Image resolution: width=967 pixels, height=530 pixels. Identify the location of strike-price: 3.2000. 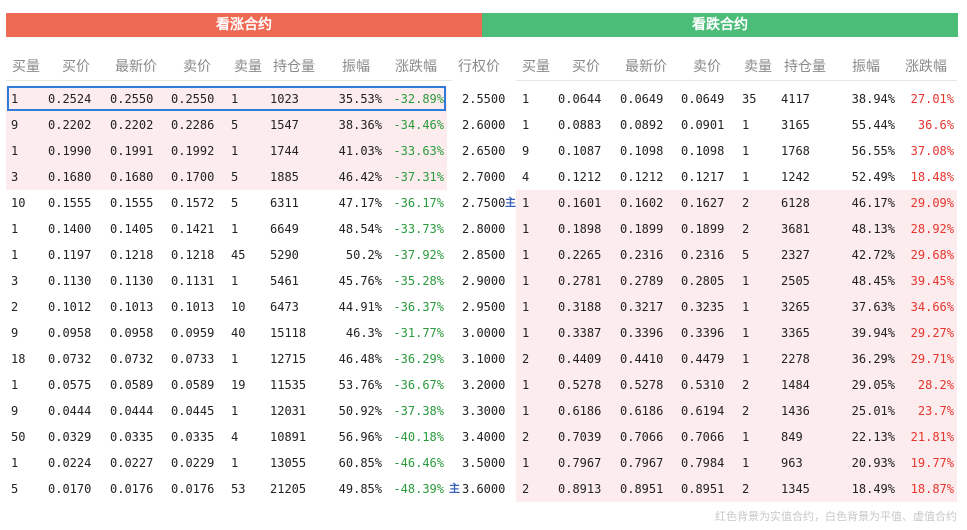
(483, 385).